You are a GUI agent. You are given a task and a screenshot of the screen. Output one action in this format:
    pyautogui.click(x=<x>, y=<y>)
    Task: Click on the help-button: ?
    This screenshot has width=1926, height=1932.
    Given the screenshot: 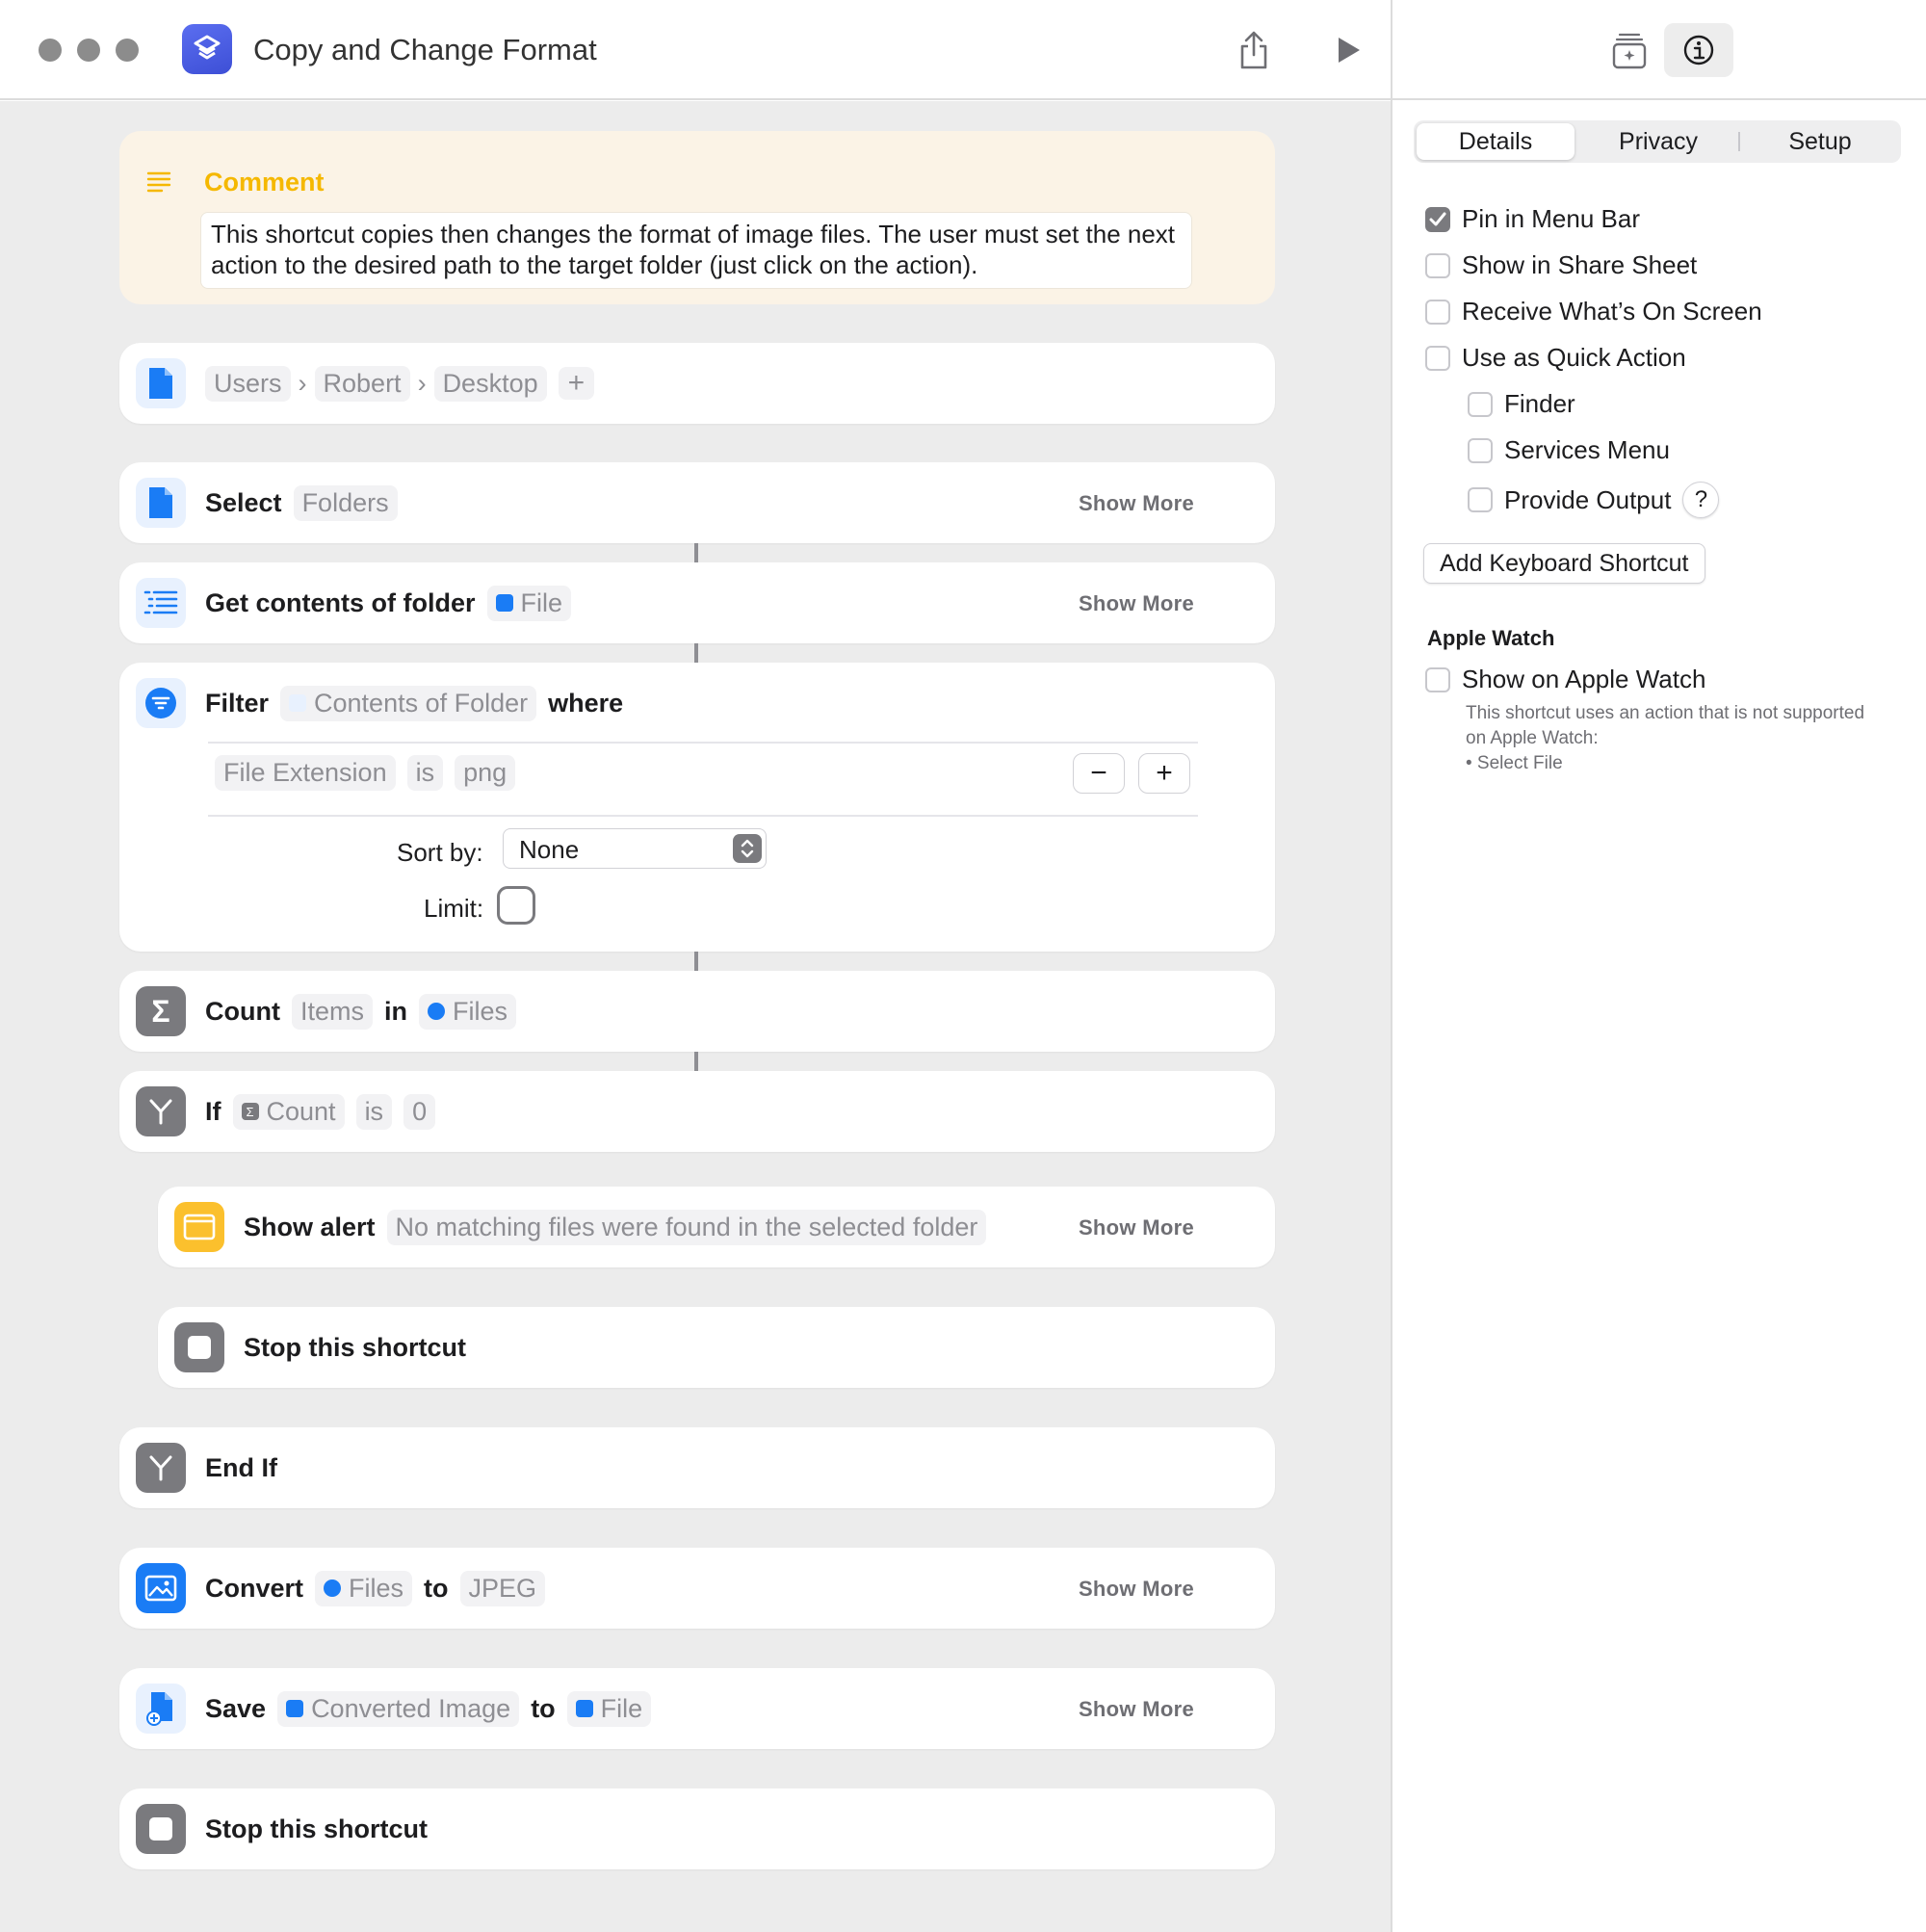 What is the action you would take?
    pyautogui.click(x=1701, y=500)
    